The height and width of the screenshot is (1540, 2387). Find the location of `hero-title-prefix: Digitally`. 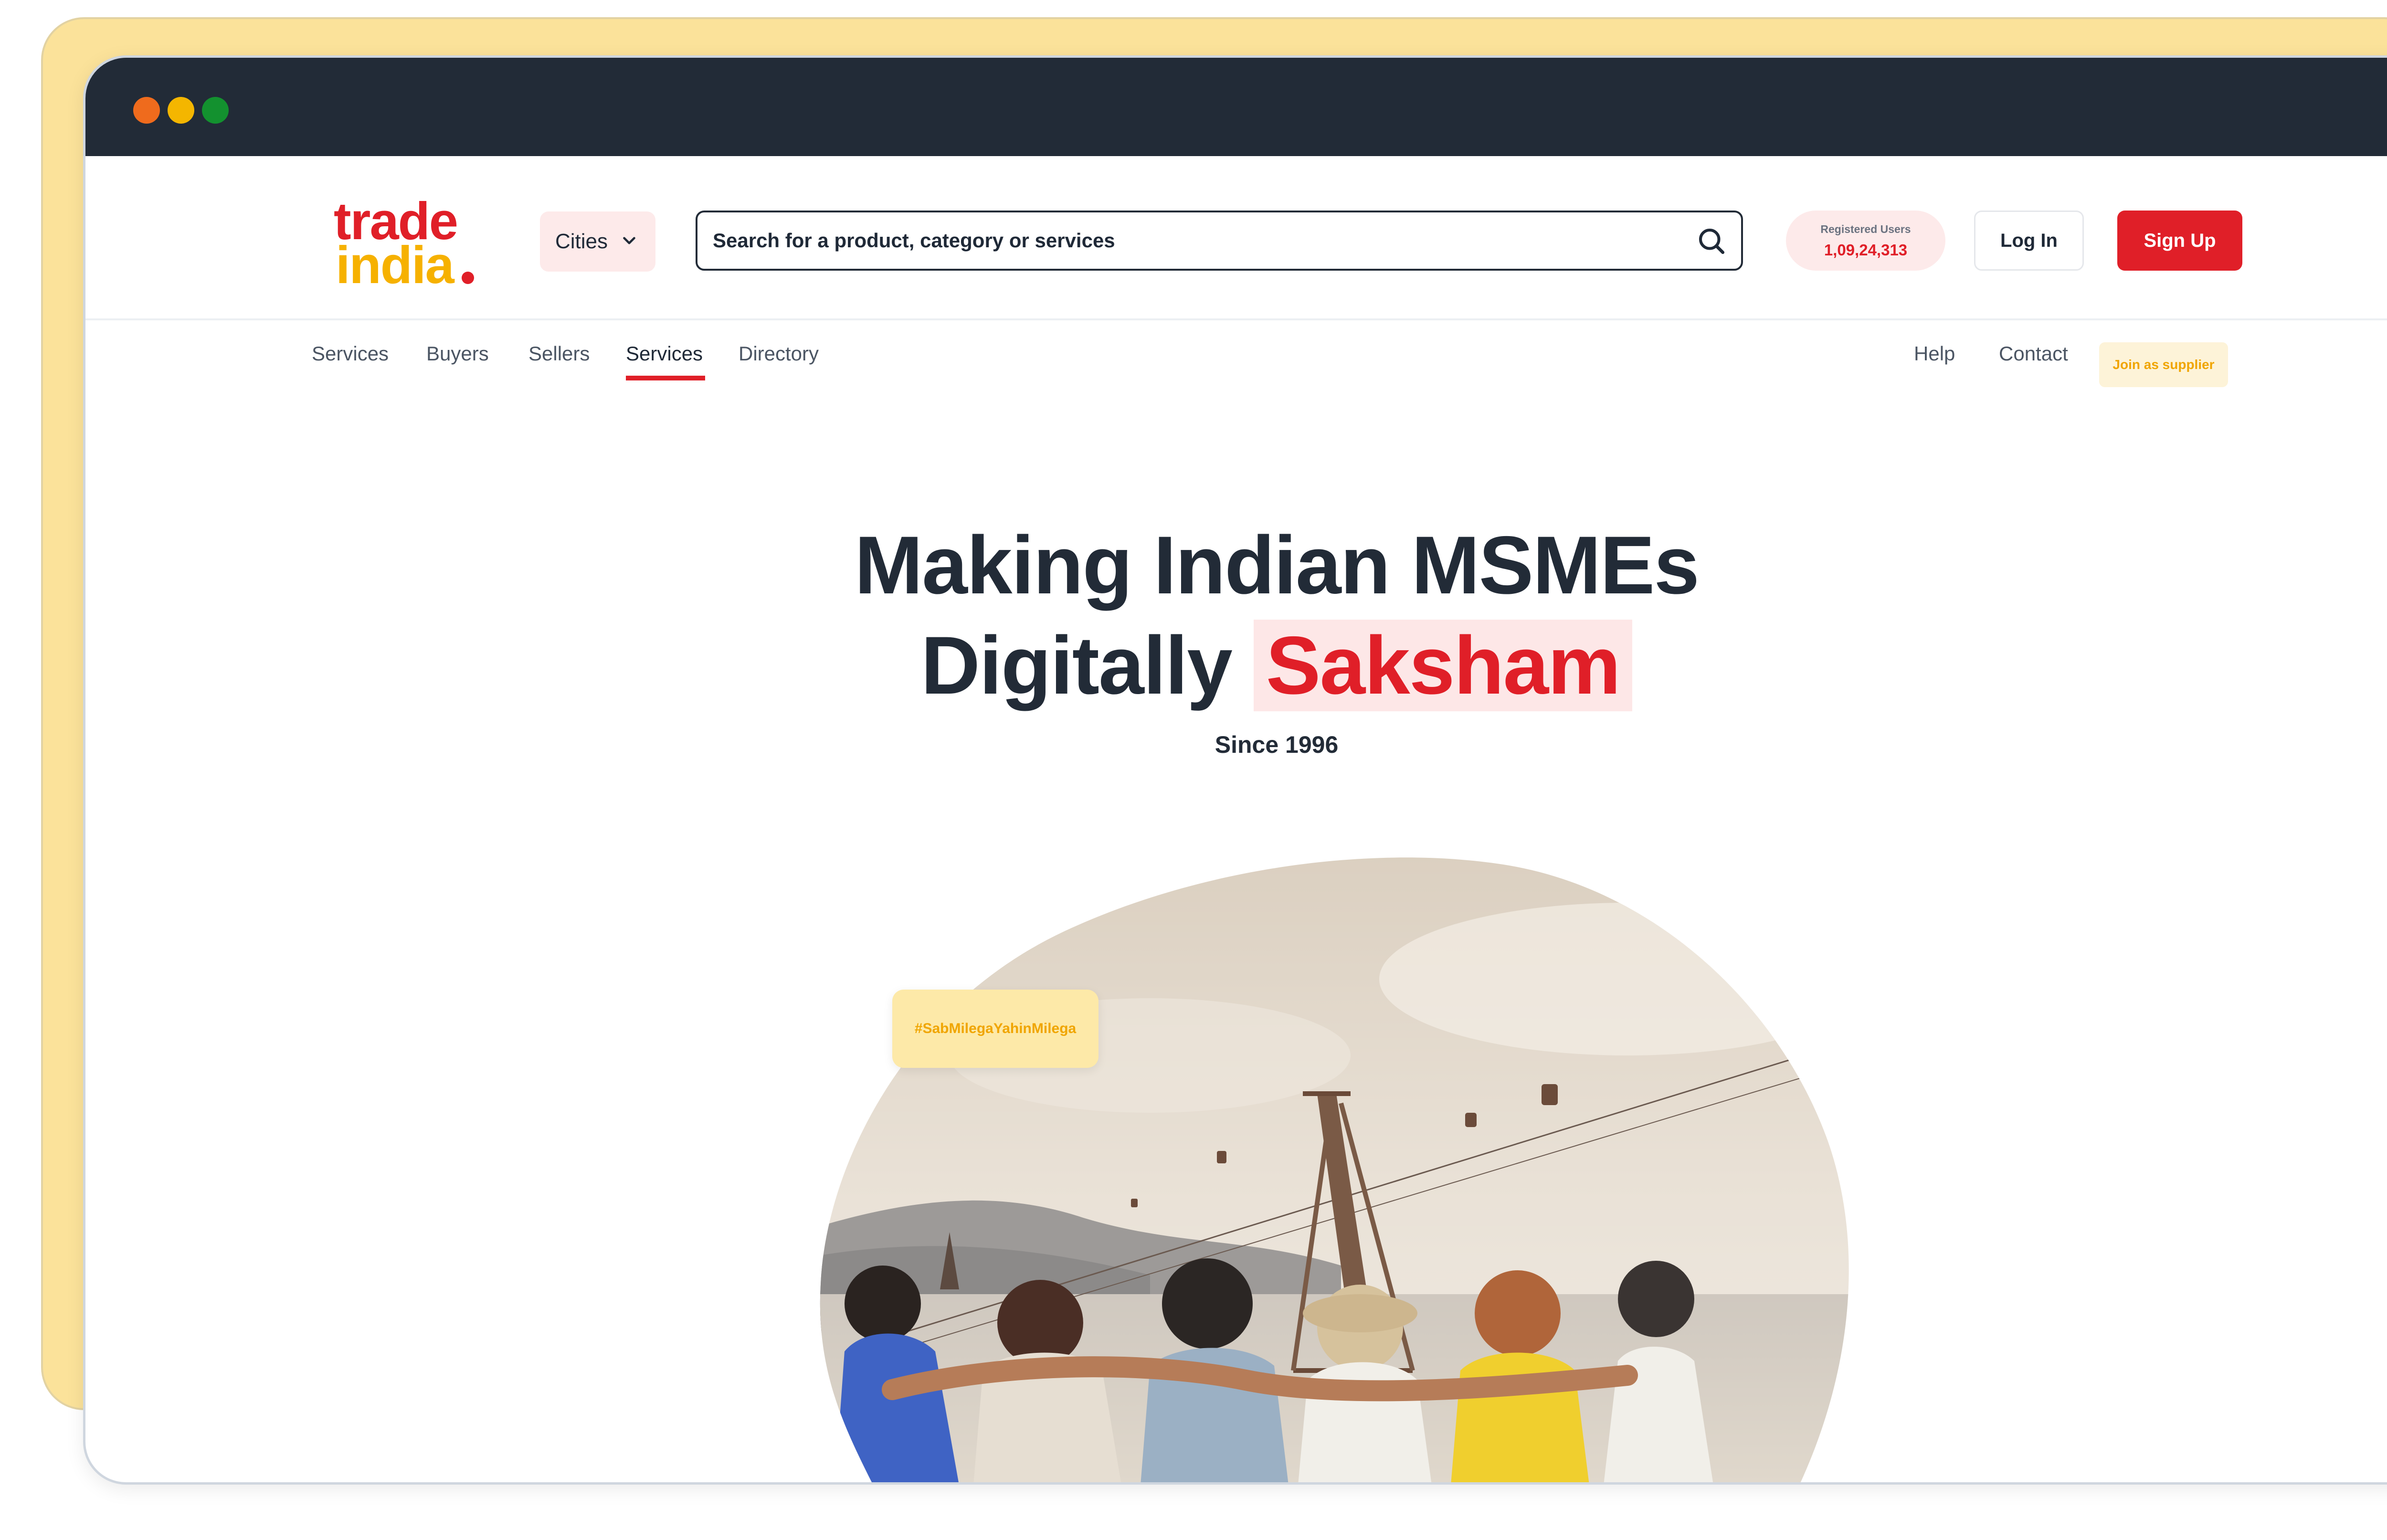

hero-title-prefix: Digitally is located at coordinates (1076, 665).